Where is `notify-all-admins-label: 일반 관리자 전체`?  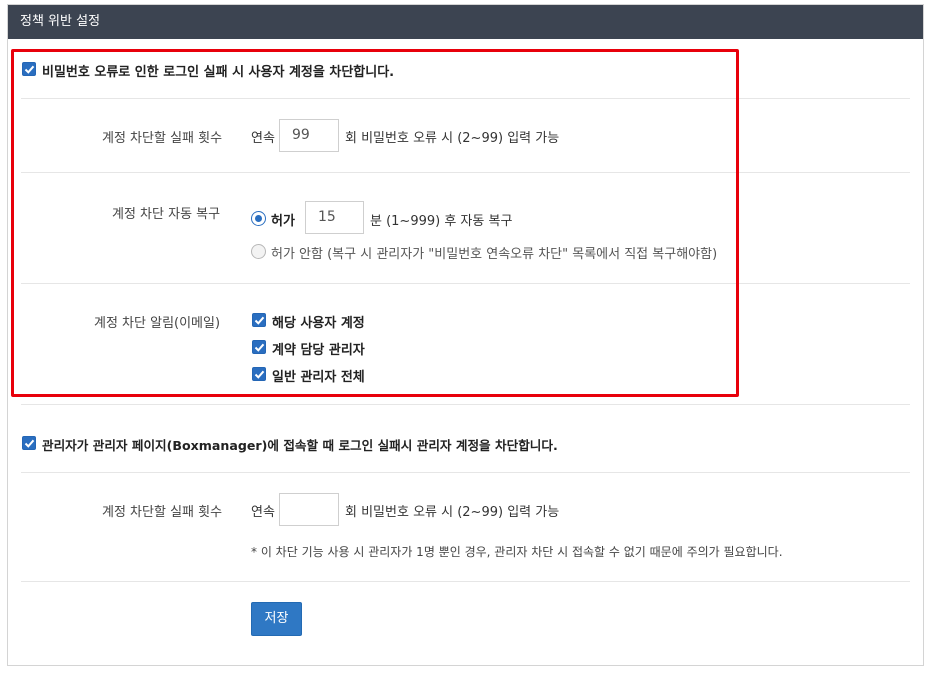 notify-all-admins-label: 일반 관리자 전체 is located at coordinates (318, 375).